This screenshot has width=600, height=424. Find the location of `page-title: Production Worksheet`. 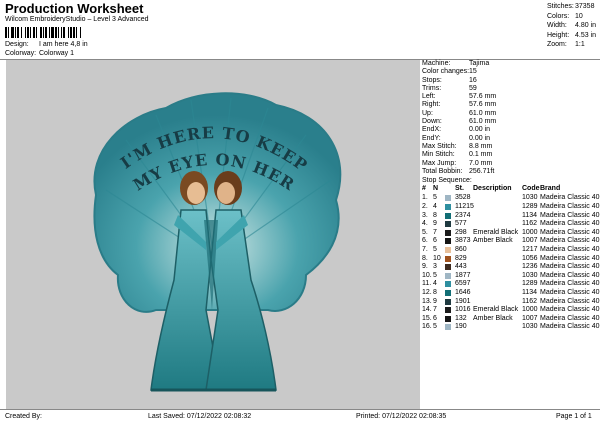

page-title: Production Worksheet is located at coordinates (74, 8).